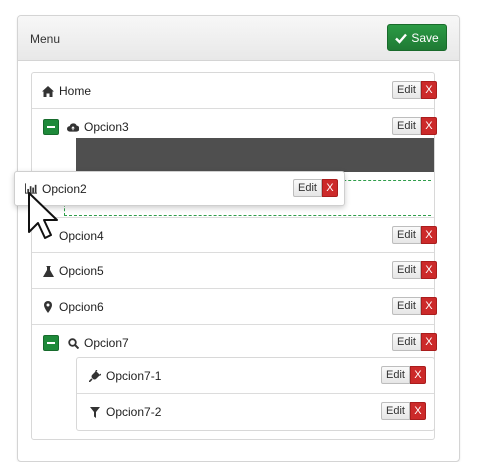 This screenshot has width=480, height=462. I want to click on panel-header: Menu Save, so click(238, 38).